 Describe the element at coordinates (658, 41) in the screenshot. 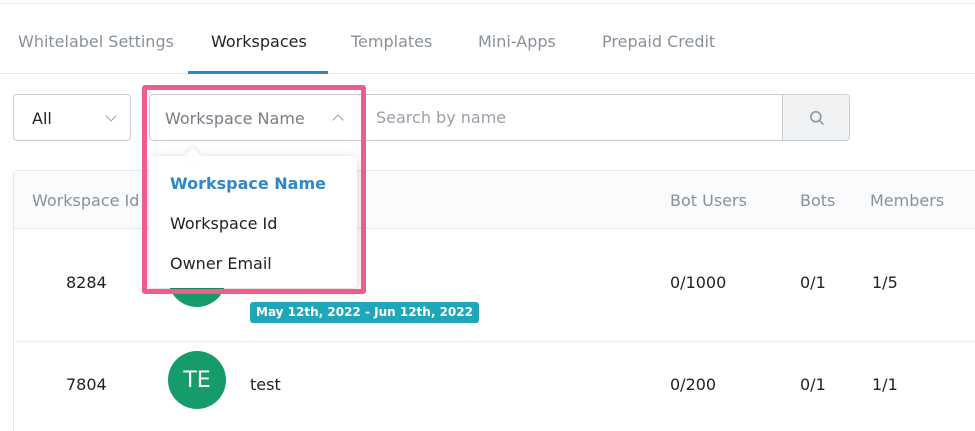

I see `tab-prepaid-credit: Prepaid Credit` at that location.